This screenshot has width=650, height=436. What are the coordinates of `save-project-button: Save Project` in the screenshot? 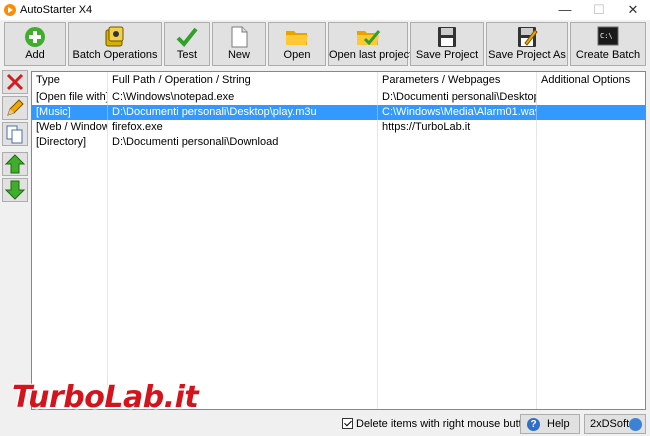 It's located at (447, 44).